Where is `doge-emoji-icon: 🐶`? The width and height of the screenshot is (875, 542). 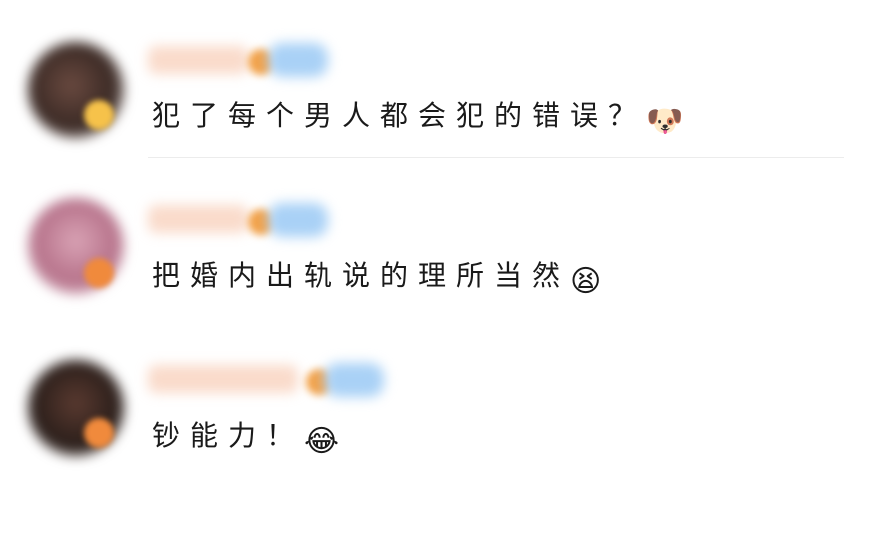 doge-emoji-icon: 🐶 is located at coordinates (665, 121).